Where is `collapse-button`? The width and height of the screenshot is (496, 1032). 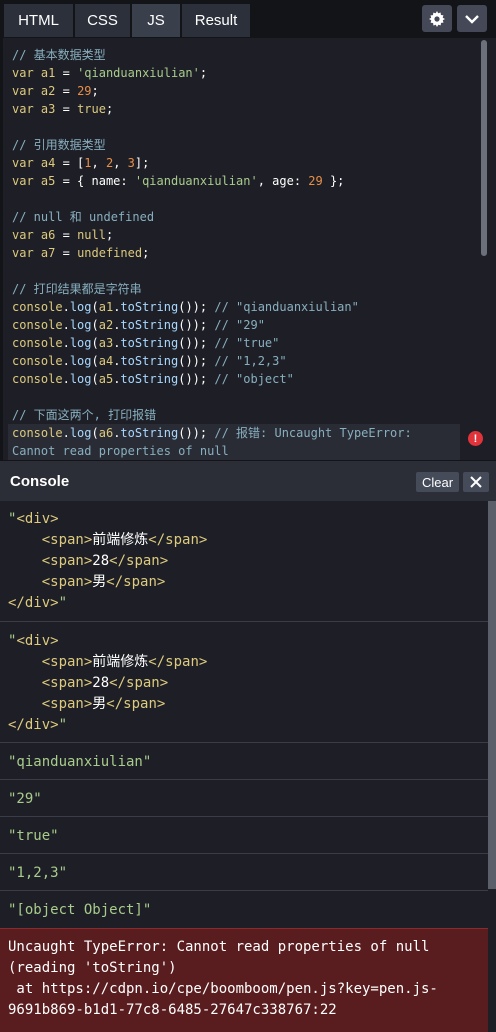 collapse-button is located at coordinates (472, 18).